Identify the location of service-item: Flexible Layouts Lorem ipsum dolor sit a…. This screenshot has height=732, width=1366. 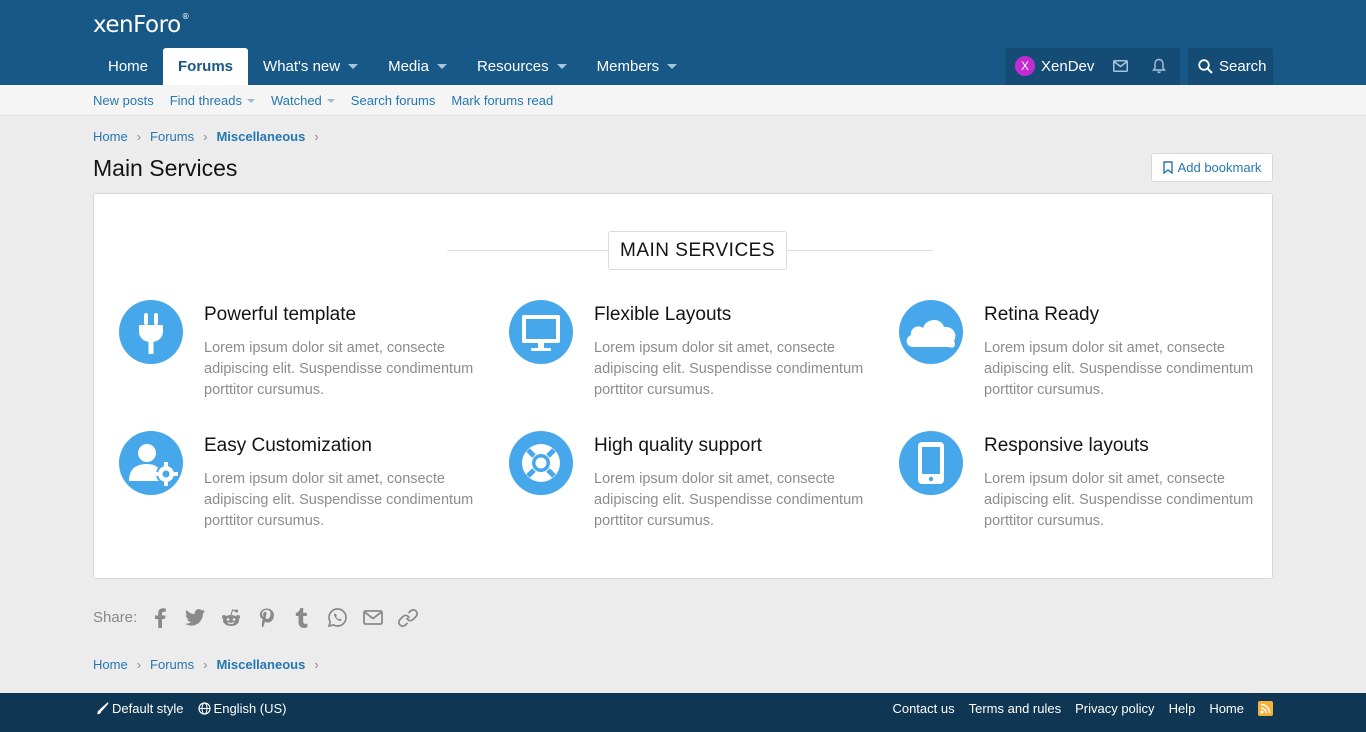
(699, 355).